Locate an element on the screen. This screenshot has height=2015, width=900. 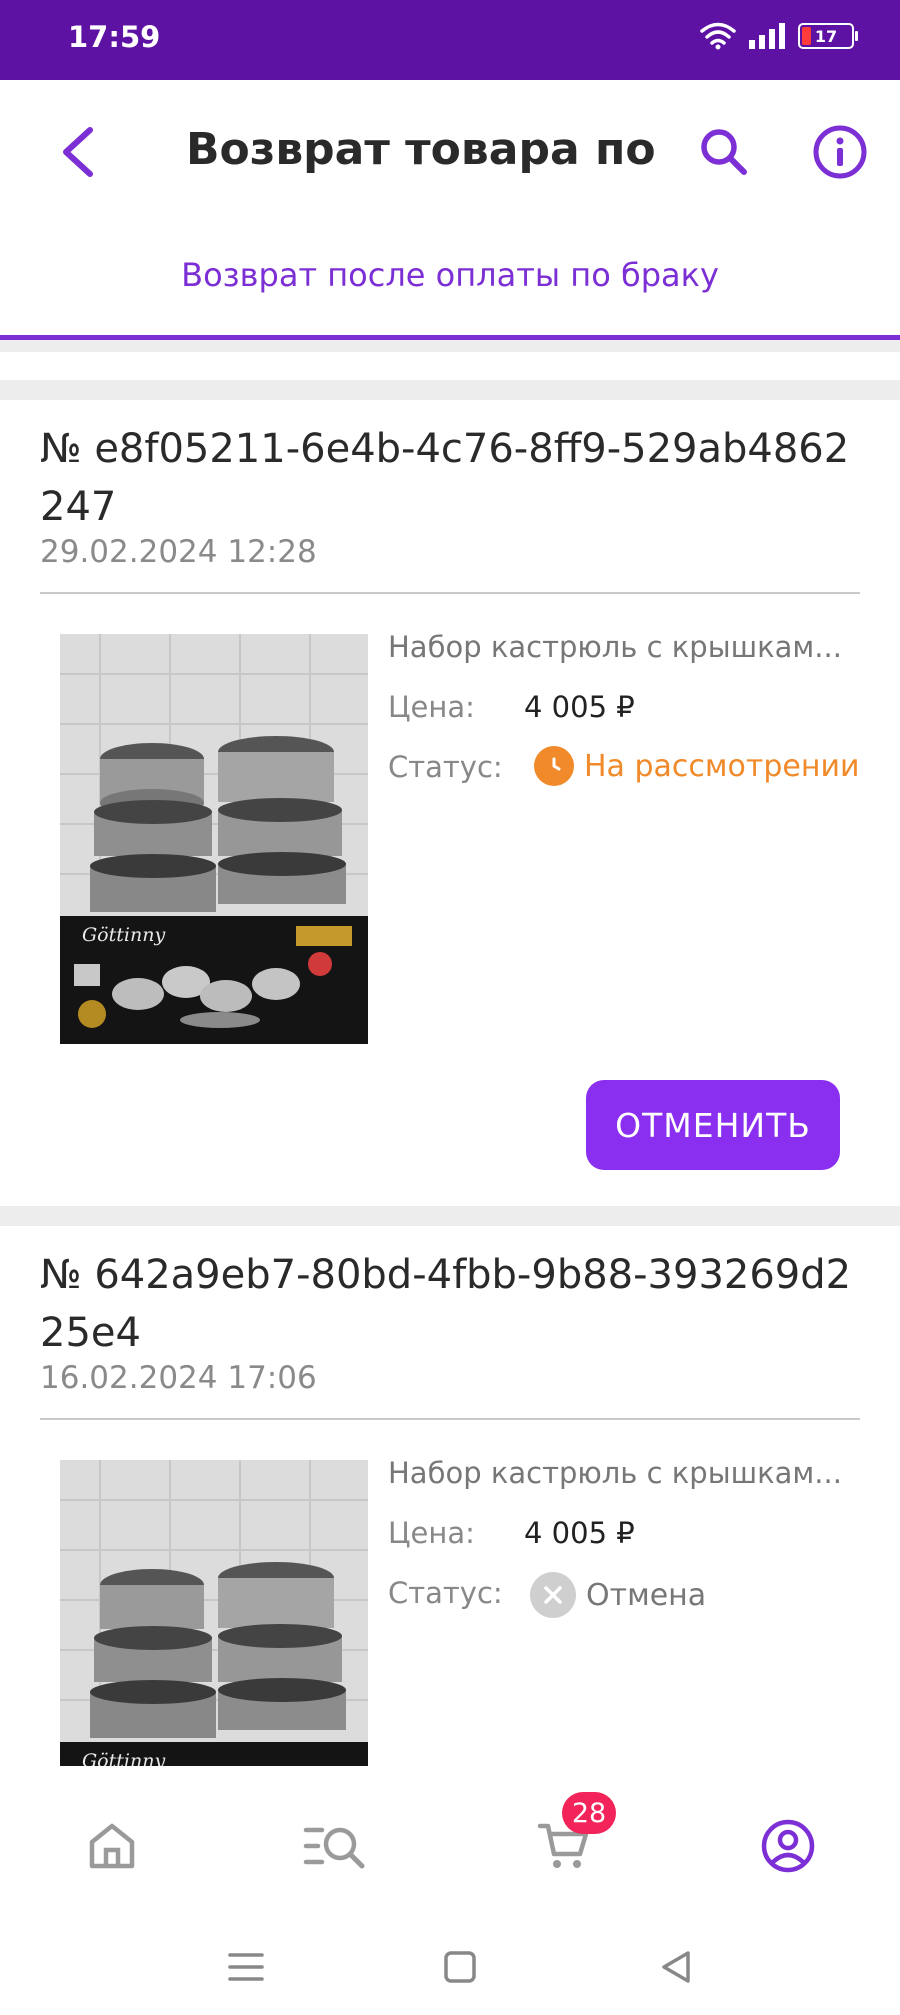
system-nav-bar is located at coordinates (450, 1965).